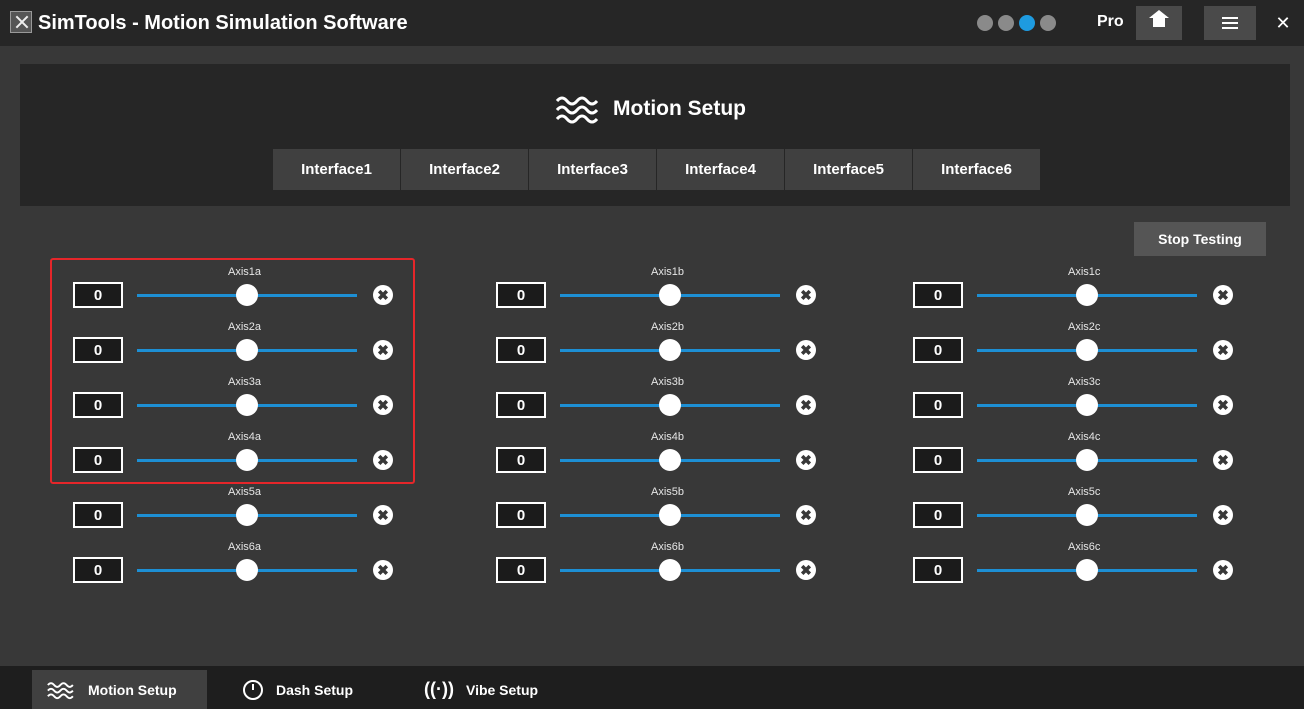 This screenshot has height=709, width=1304. Describe the element at coordinates (849, 169) in the screenshot. I see `tab-interface5: Interface5` at that location.